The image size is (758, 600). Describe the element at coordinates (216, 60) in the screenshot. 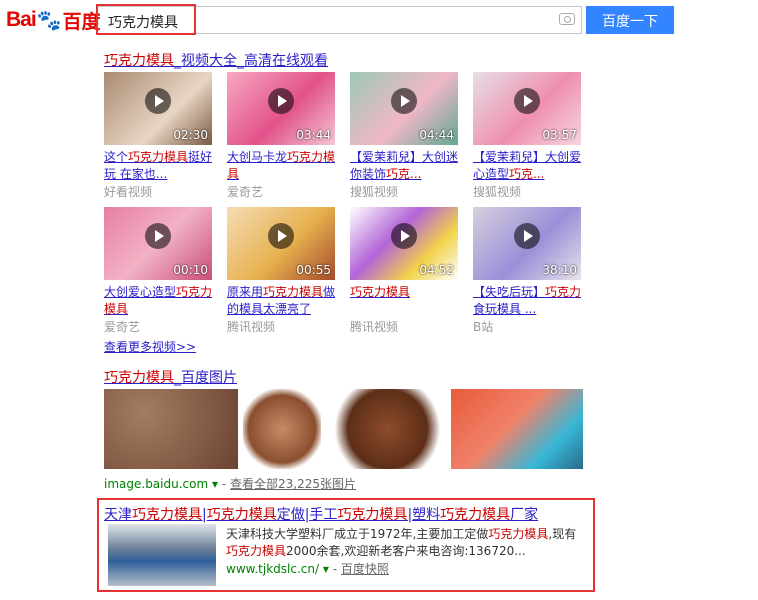

I see `video-section-title: 巧克力模具_视频大全_高清在线观看` at that location.